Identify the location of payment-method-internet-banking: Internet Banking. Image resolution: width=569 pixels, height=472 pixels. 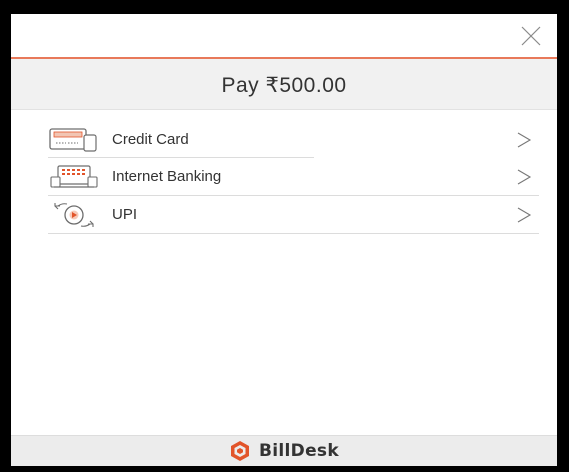
(293, 177).